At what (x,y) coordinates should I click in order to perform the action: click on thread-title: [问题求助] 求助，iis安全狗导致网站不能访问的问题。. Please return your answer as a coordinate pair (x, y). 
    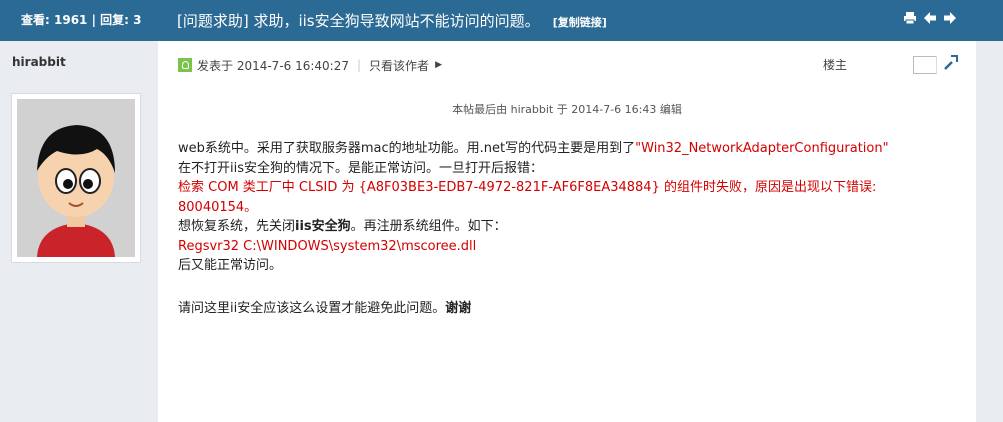
    Looking at the image, I should click on (358, 21).